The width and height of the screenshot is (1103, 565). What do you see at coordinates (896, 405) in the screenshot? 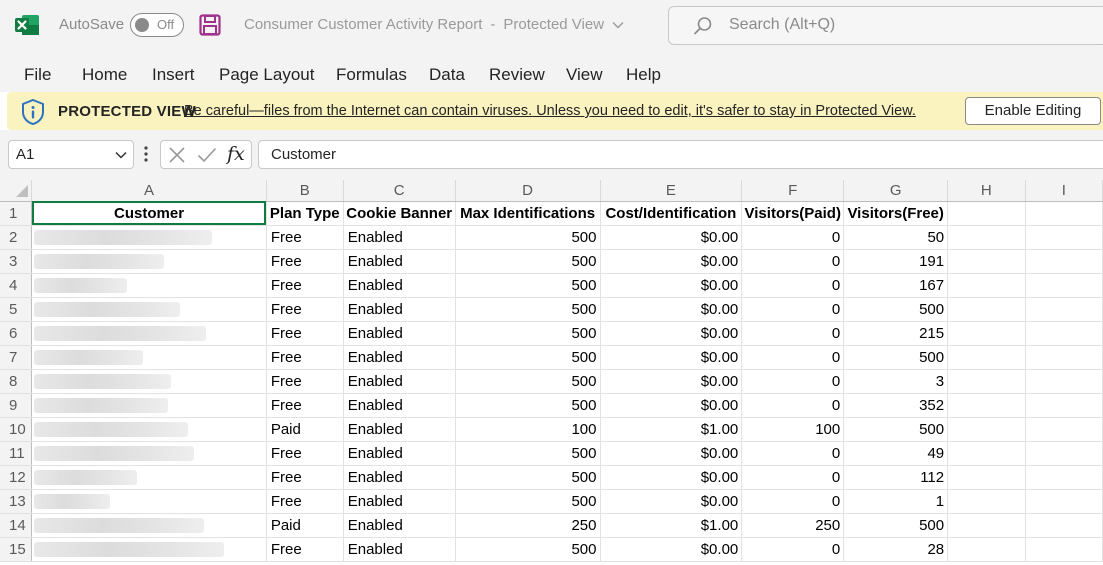
I see `cell-visitors-free: 352` at bounding box center [896, 405].